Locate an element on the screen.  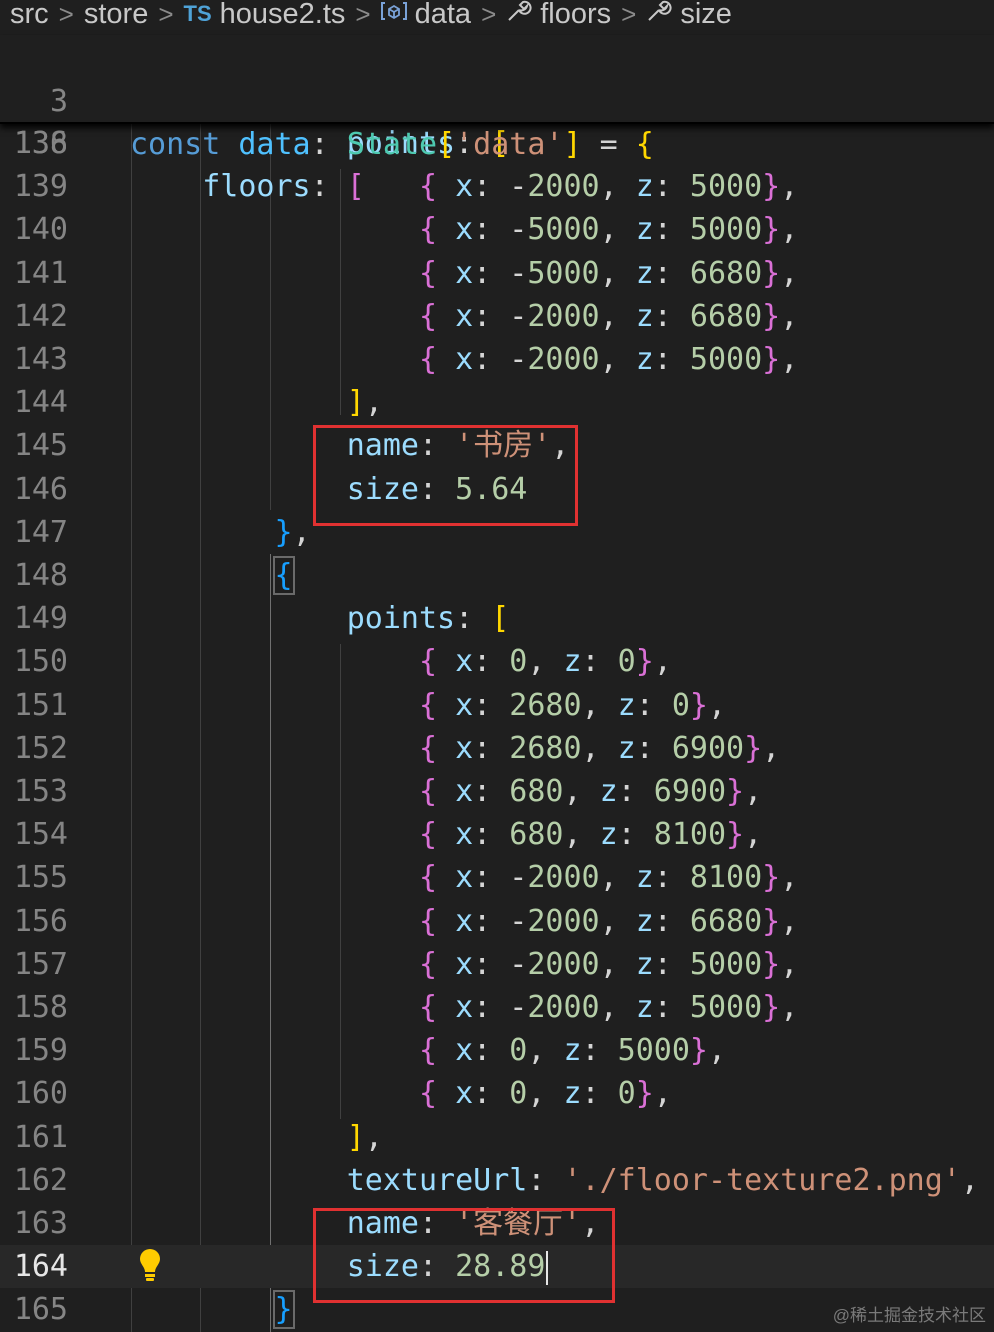
line-number: 164 is located at coordinates (40, 1267).